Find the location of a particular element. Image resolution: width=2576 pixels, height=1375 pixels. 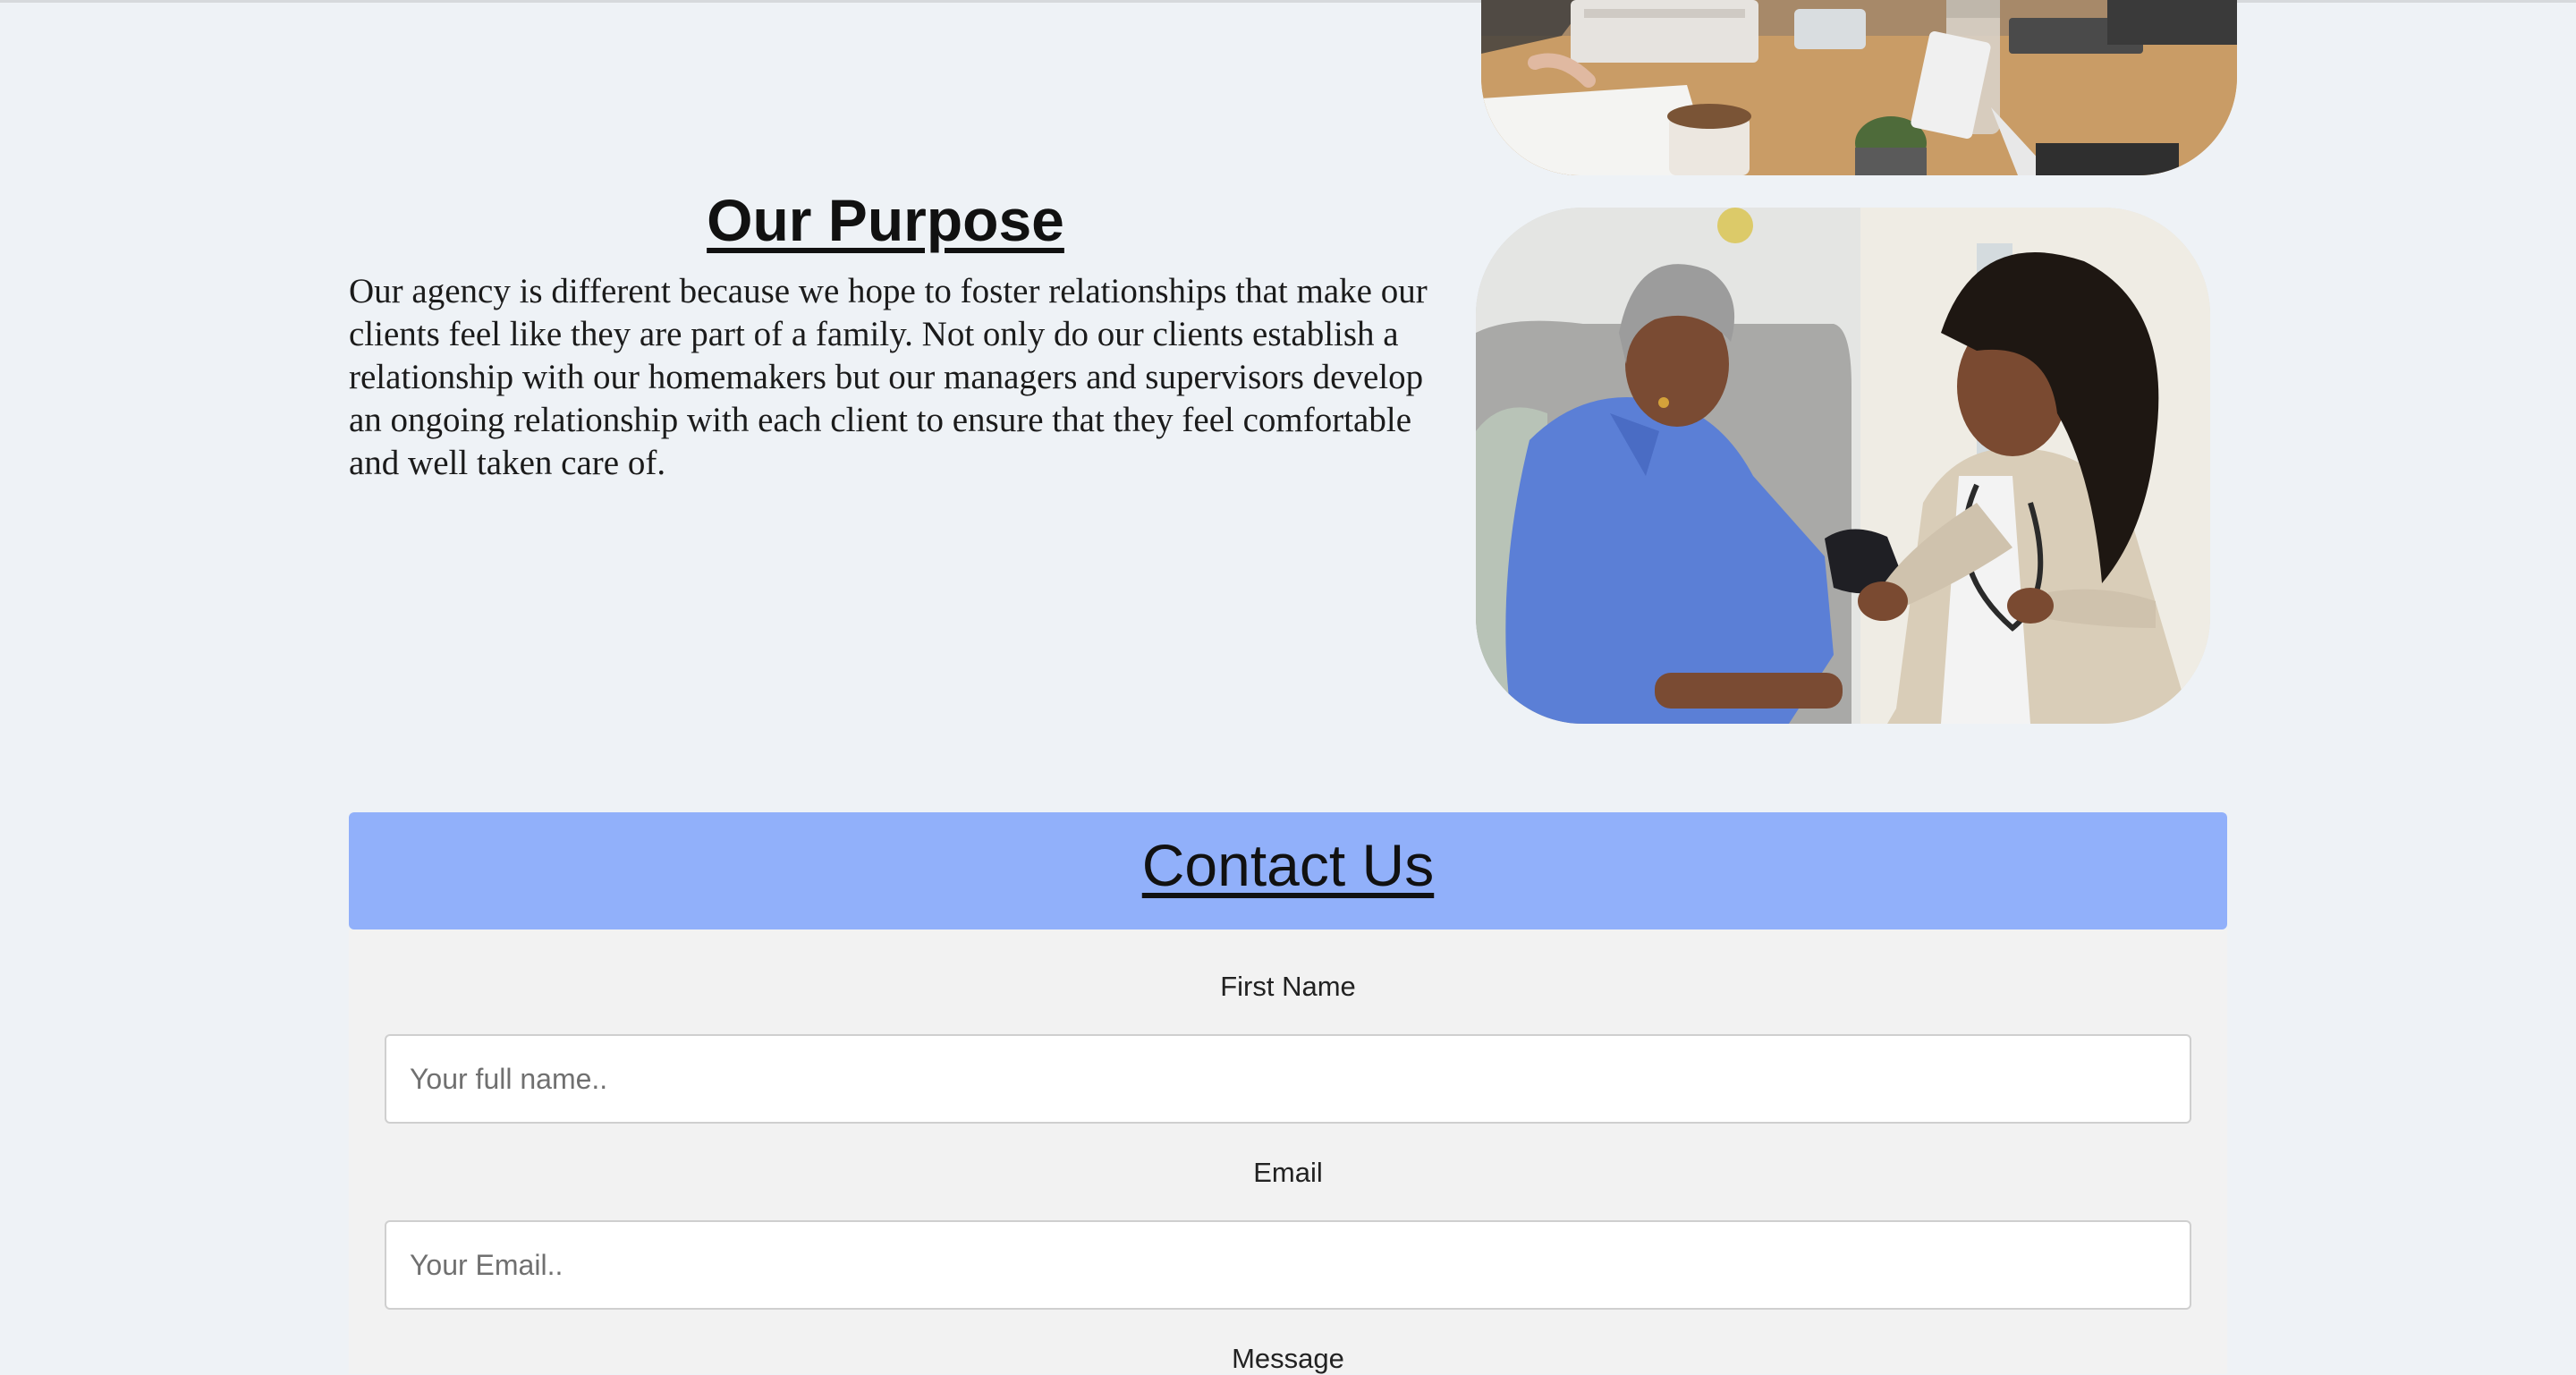

first-name-label: First Name is located at coordinates (1288, 986).